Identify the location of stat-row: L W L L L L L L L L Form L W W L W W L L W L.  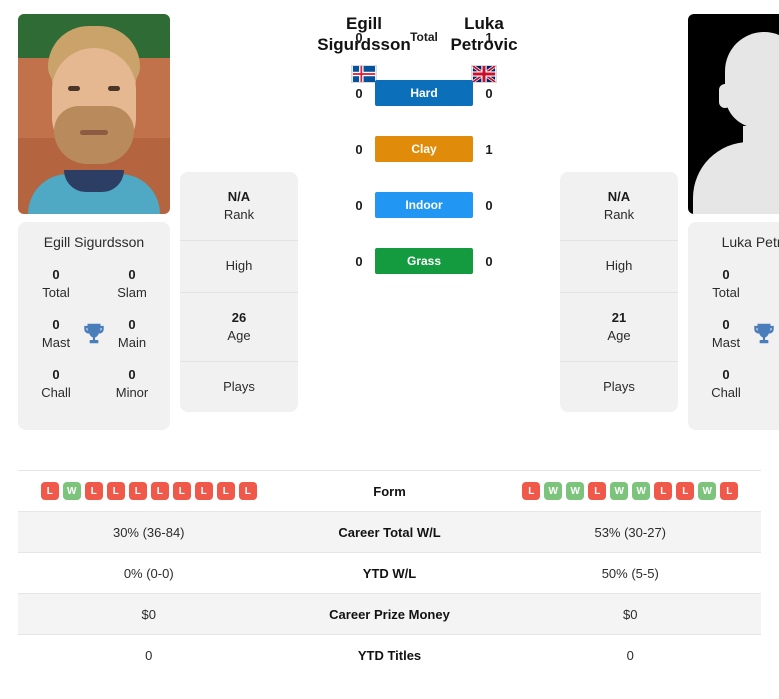
(389, 490).